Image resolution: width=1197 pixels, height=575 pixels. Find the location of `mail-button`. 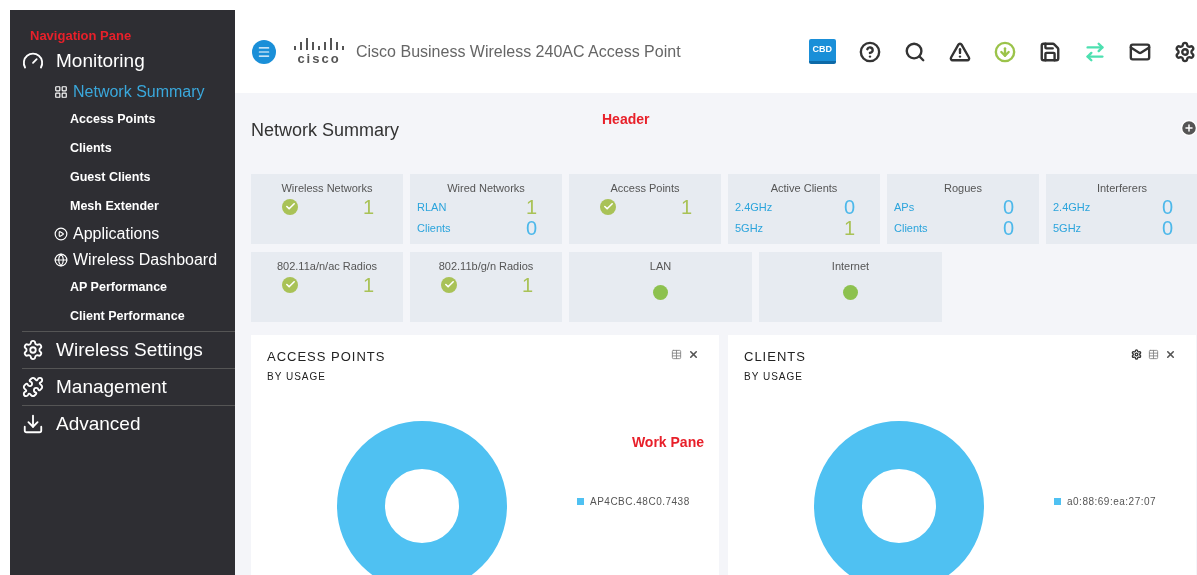

mail-button is located at coordinates (1140, 51).